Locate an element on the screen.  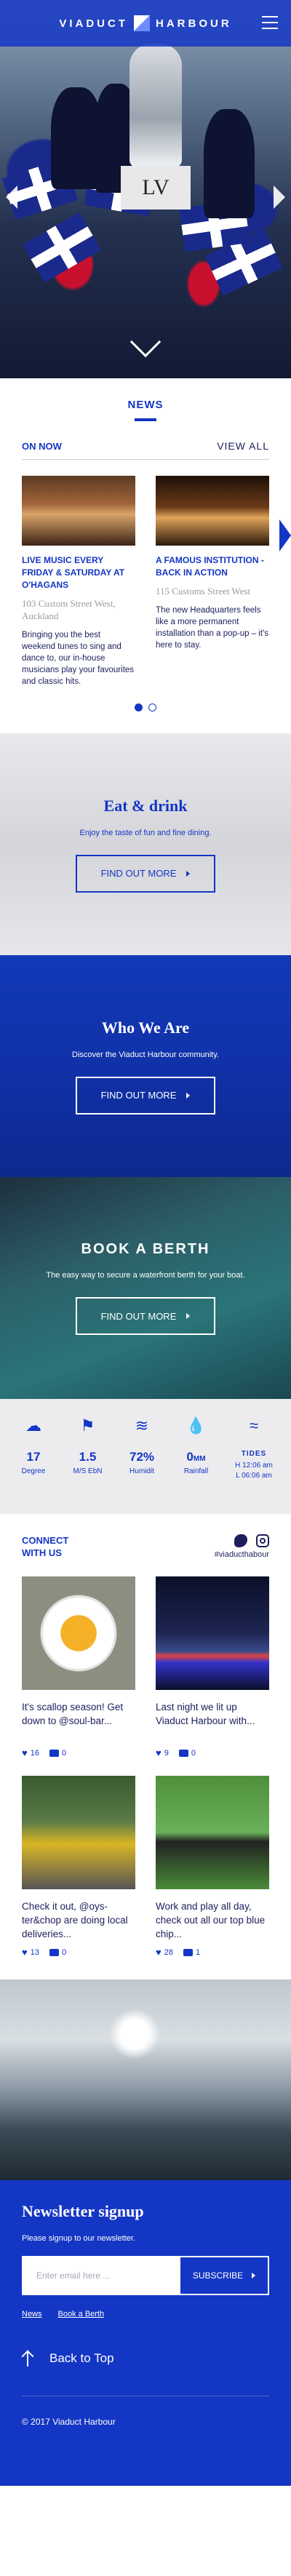
marina-photo is located at coordinates (145, 2079).